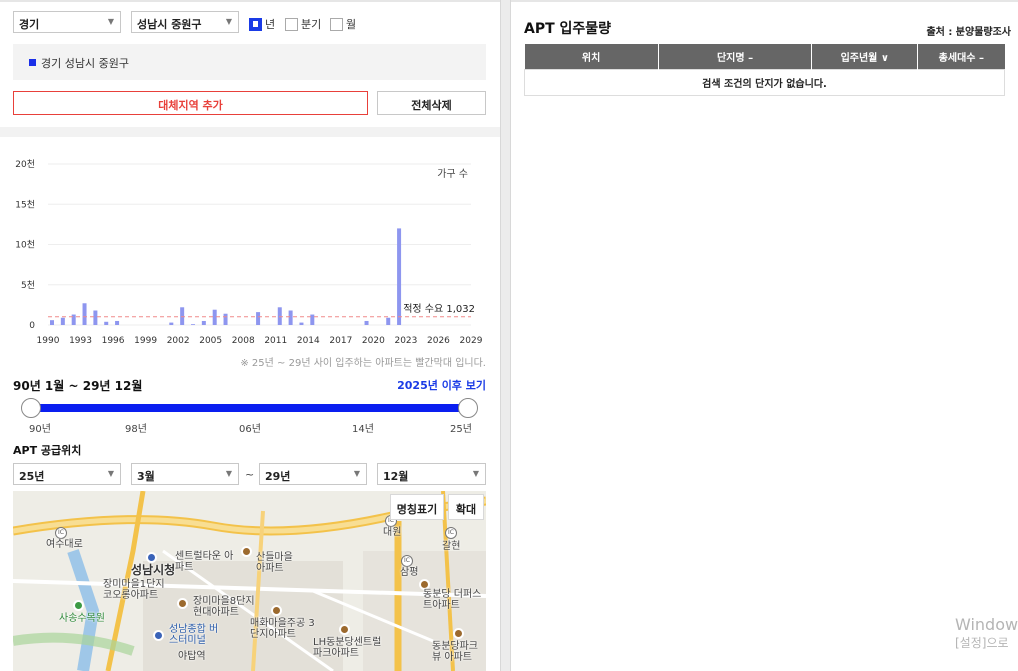  What do you see at coordinates (505, 335) in the screenshot?
I see `panel-divider` at bounding box center [505, 335].